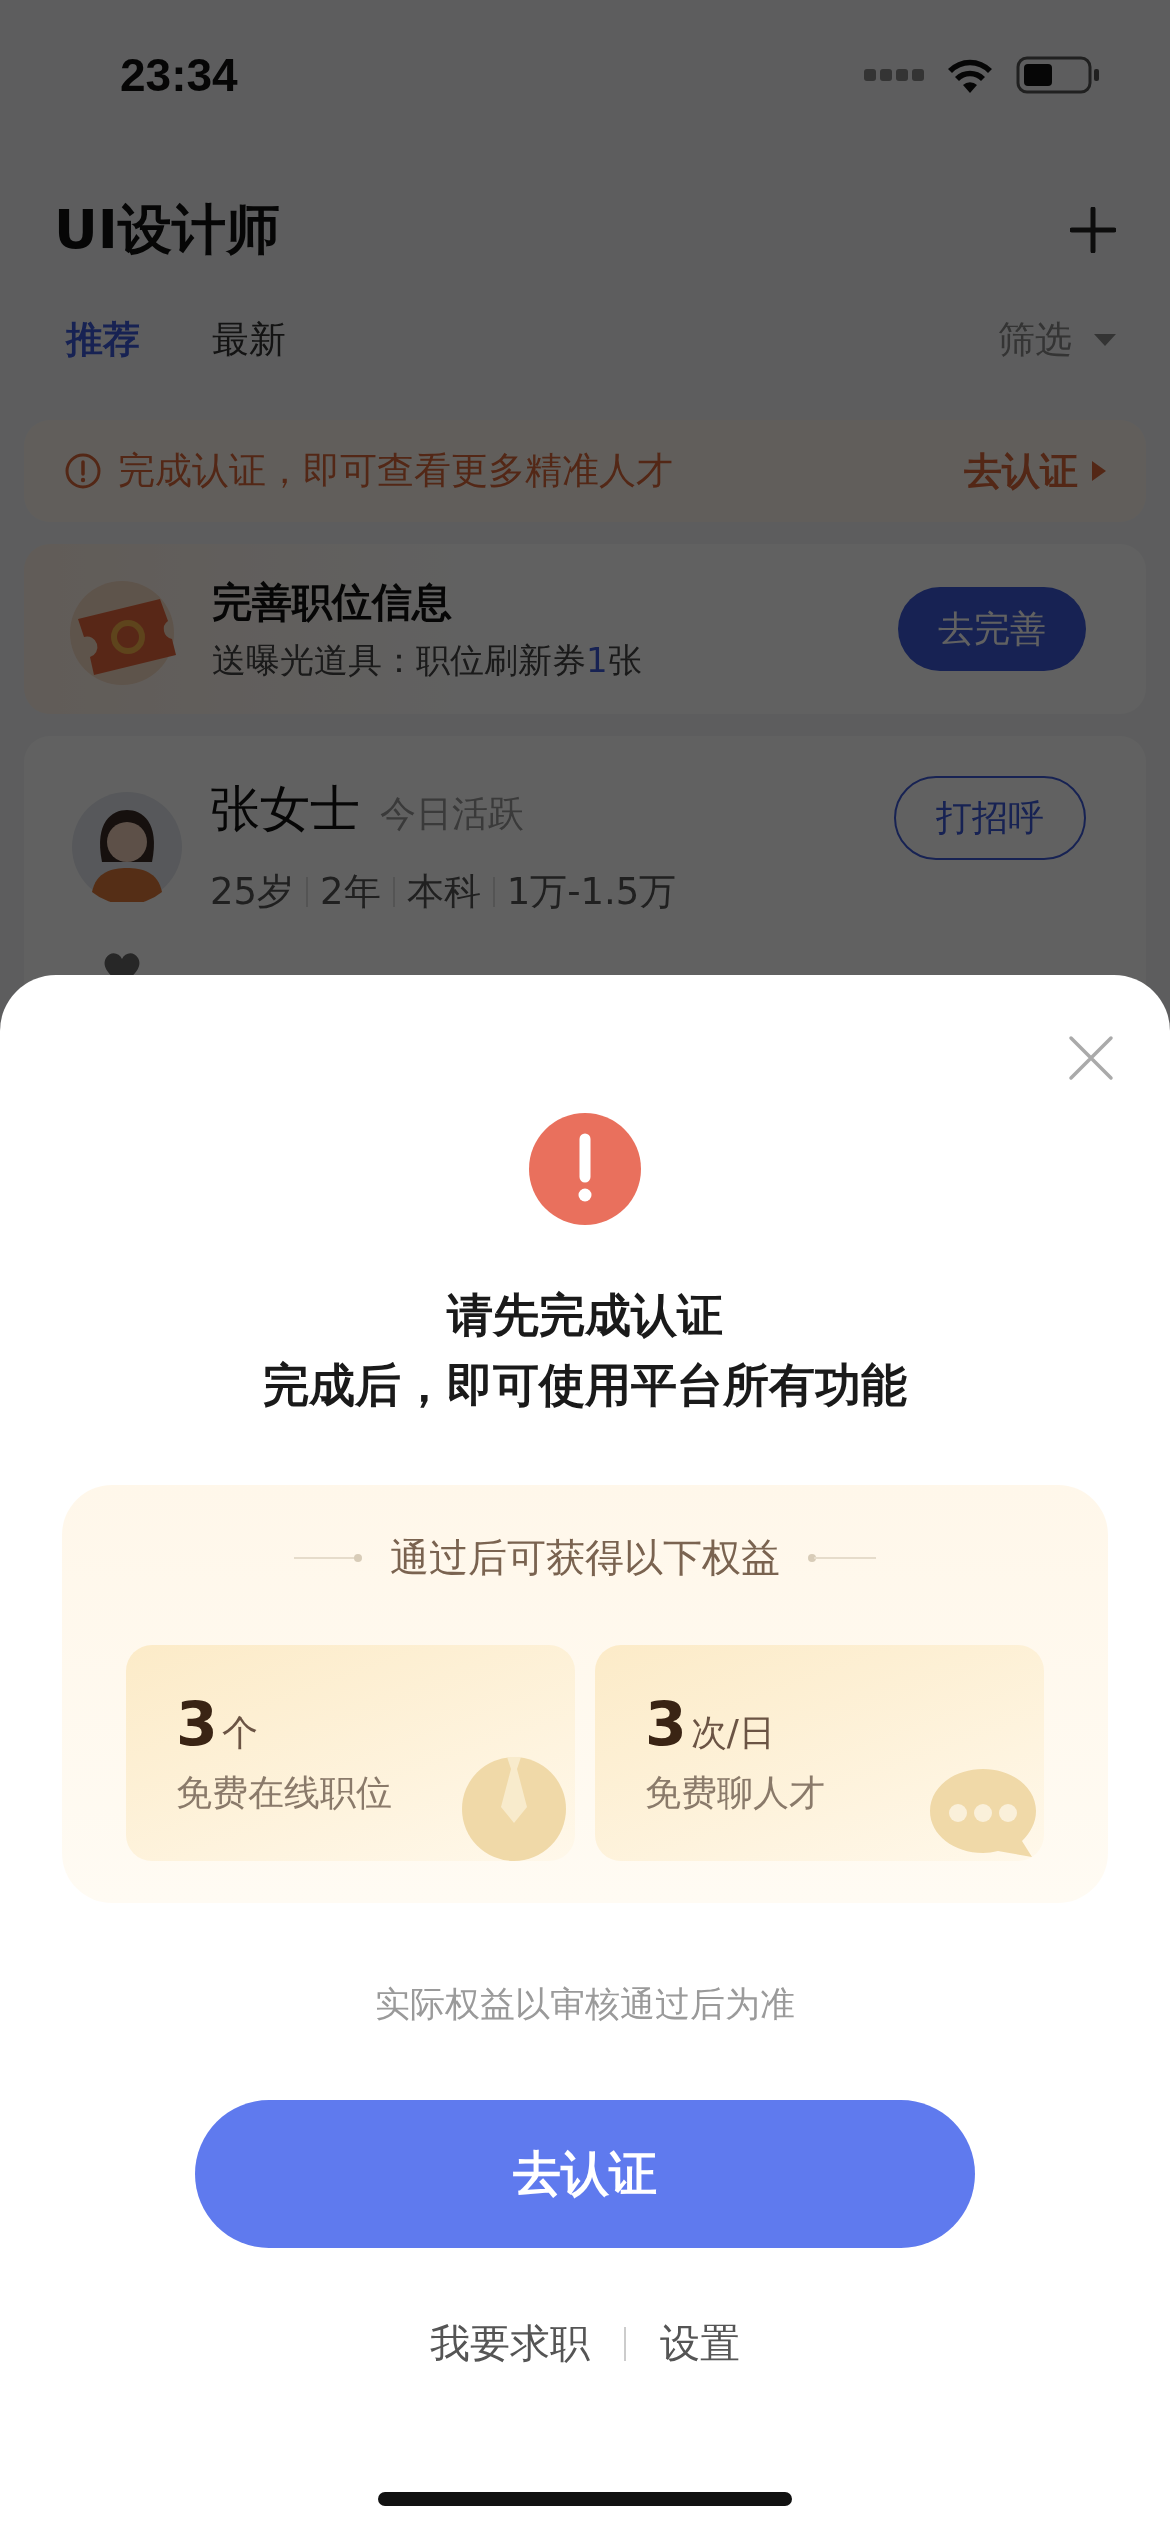 The image size is (1170, 2532). What do you see at coordinates (992, 629) in the screenshot?
I see `complete-button: 去完善` at bounding box center [992, 629].